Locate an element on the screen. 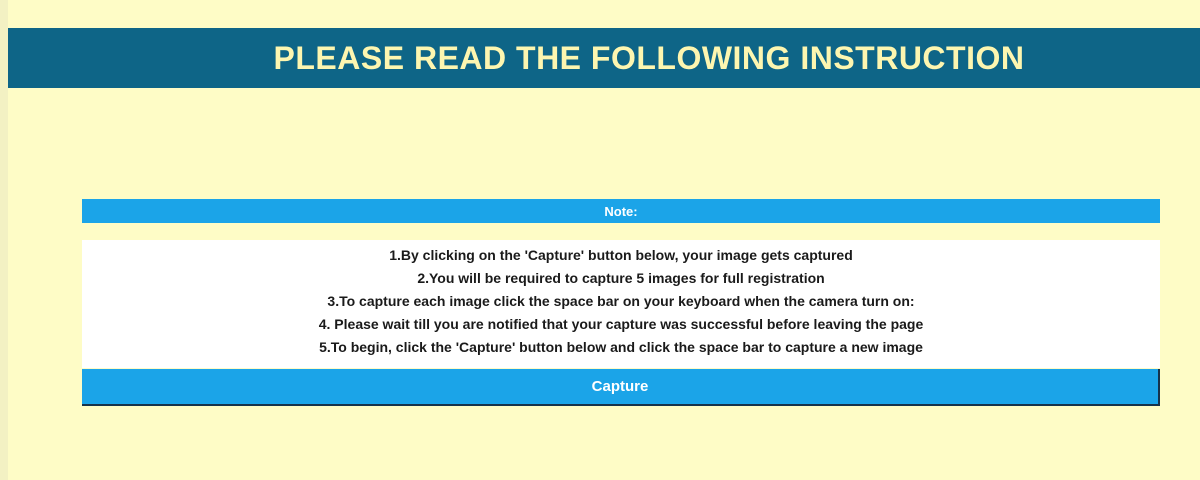 This screenshot has width=1200, height=480. page-title: PLEASE READ THE FOLLOWING INSTRUCTION is located at coordinates (649, 57).